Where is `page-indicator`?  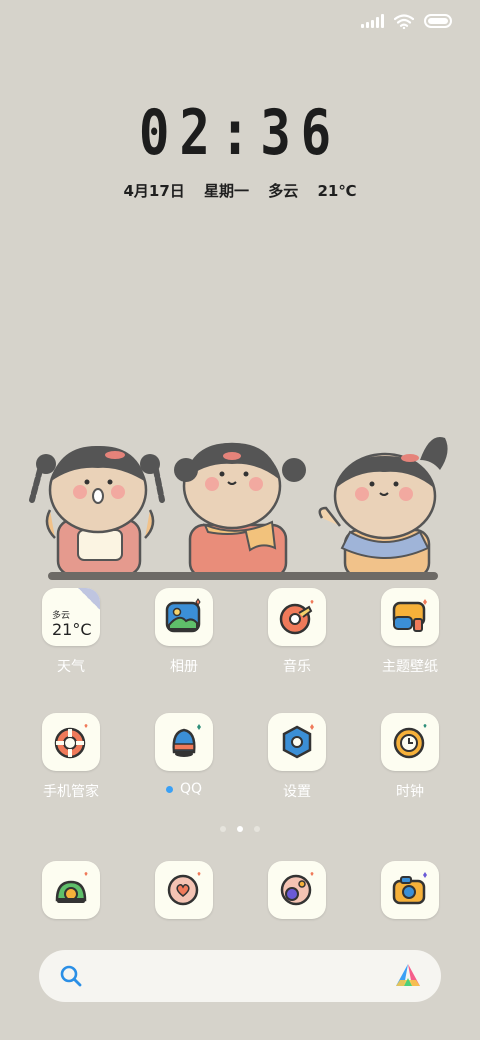 page-indicator is located at coordinates (240, 829).